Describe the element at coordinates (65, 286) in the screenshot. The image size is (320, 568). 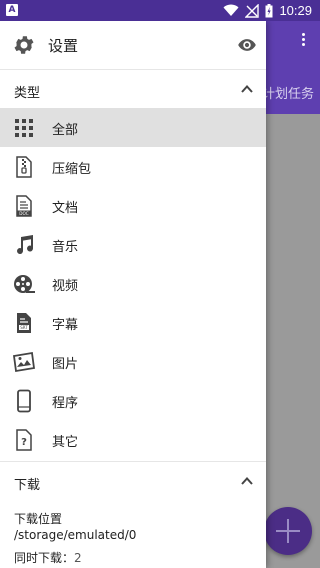
I see `type-item-label: 视频` at that location.